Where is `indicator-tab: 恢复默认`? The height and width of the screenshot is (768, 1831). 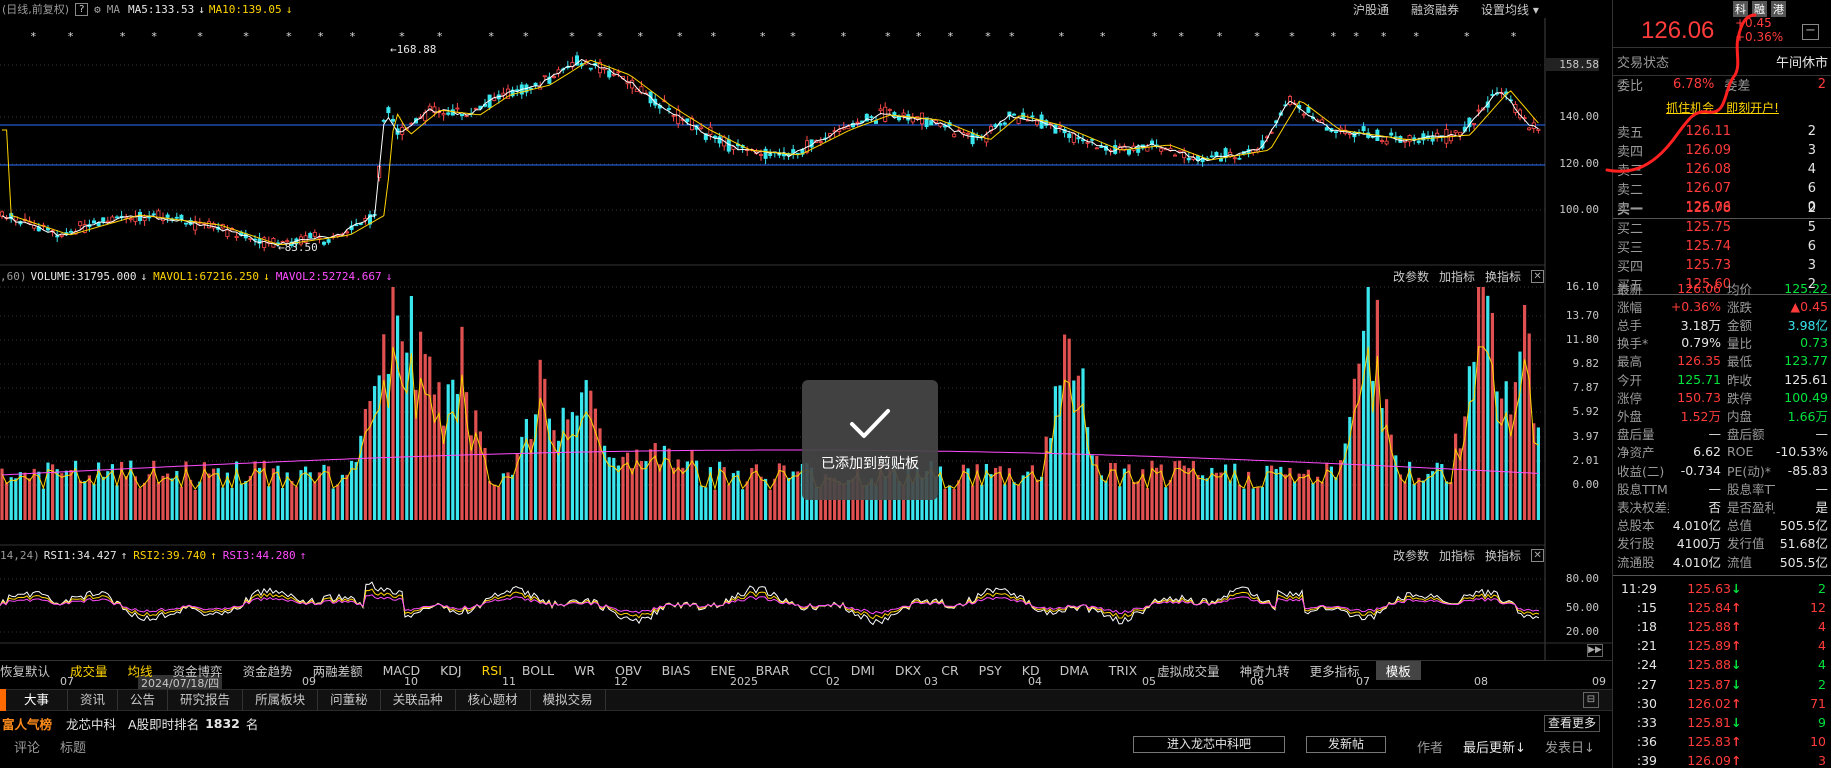 indicator-tab: 恢复默认 is located at coordinates (30, 670).